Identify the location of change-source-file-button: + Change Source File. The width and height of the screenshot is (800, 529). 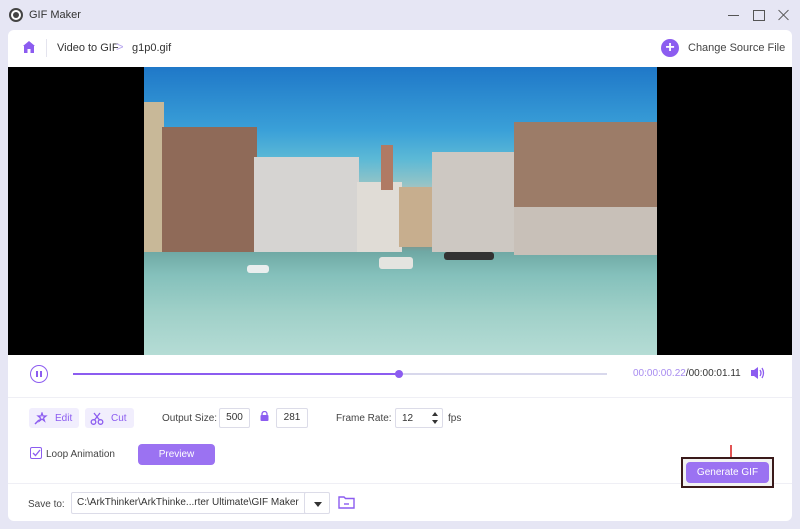
(723, 48).